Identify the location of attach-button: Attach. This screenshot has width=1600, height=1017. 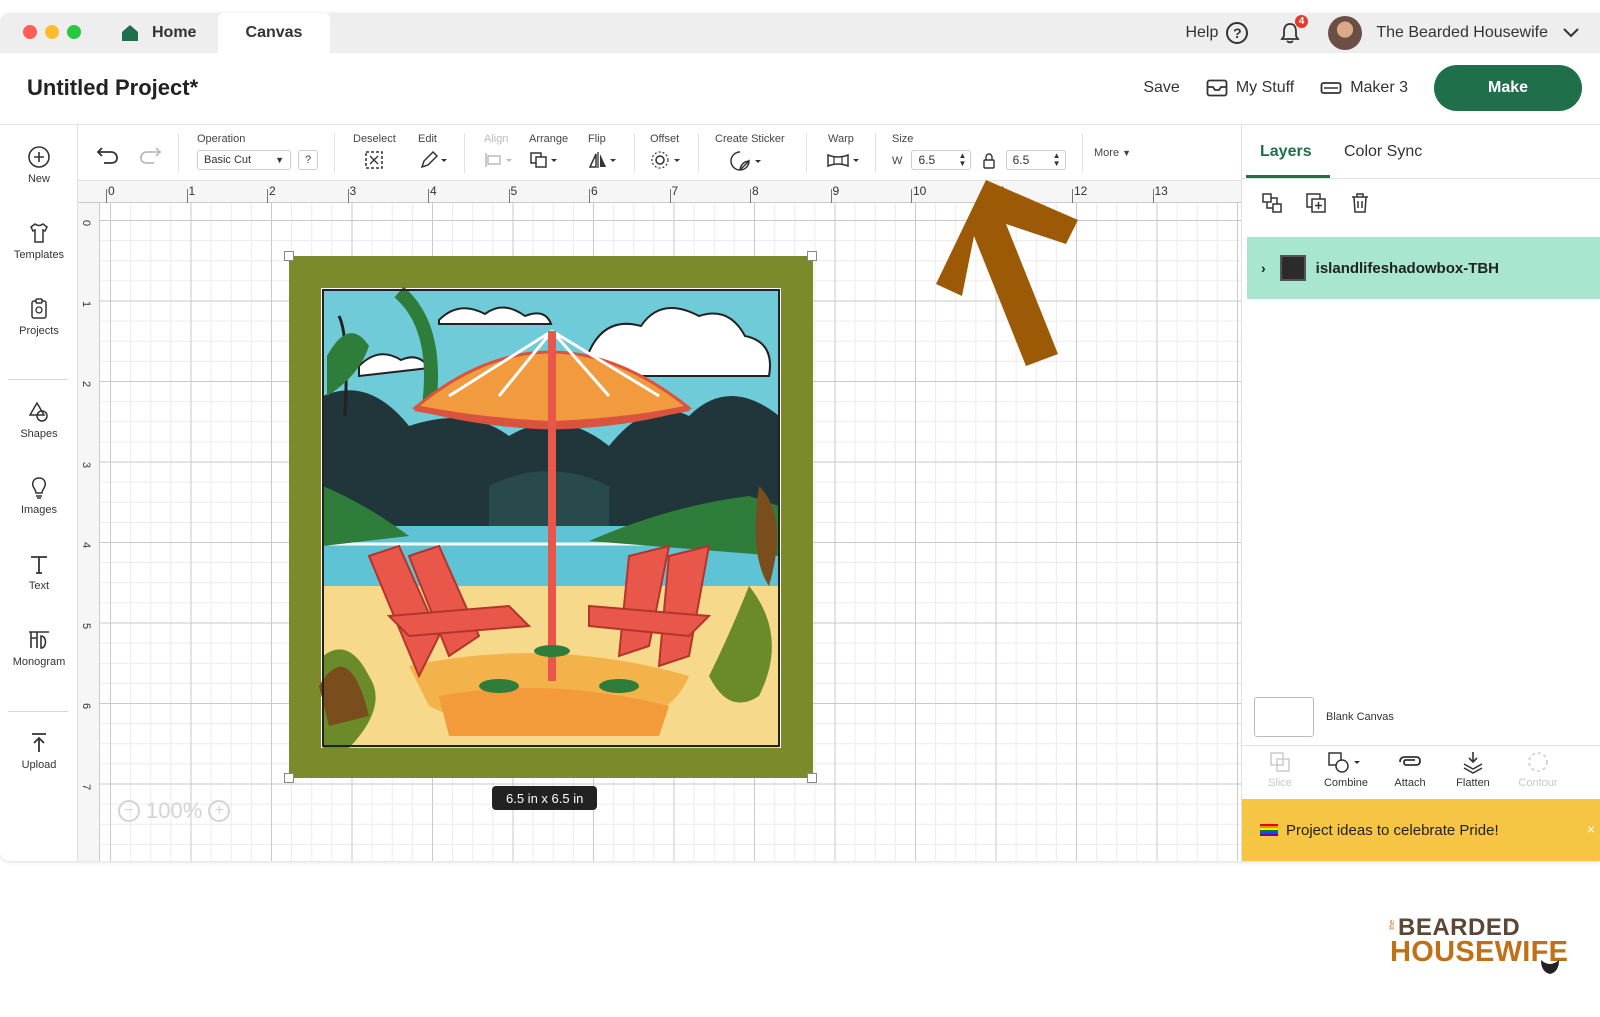
(1410, 769).